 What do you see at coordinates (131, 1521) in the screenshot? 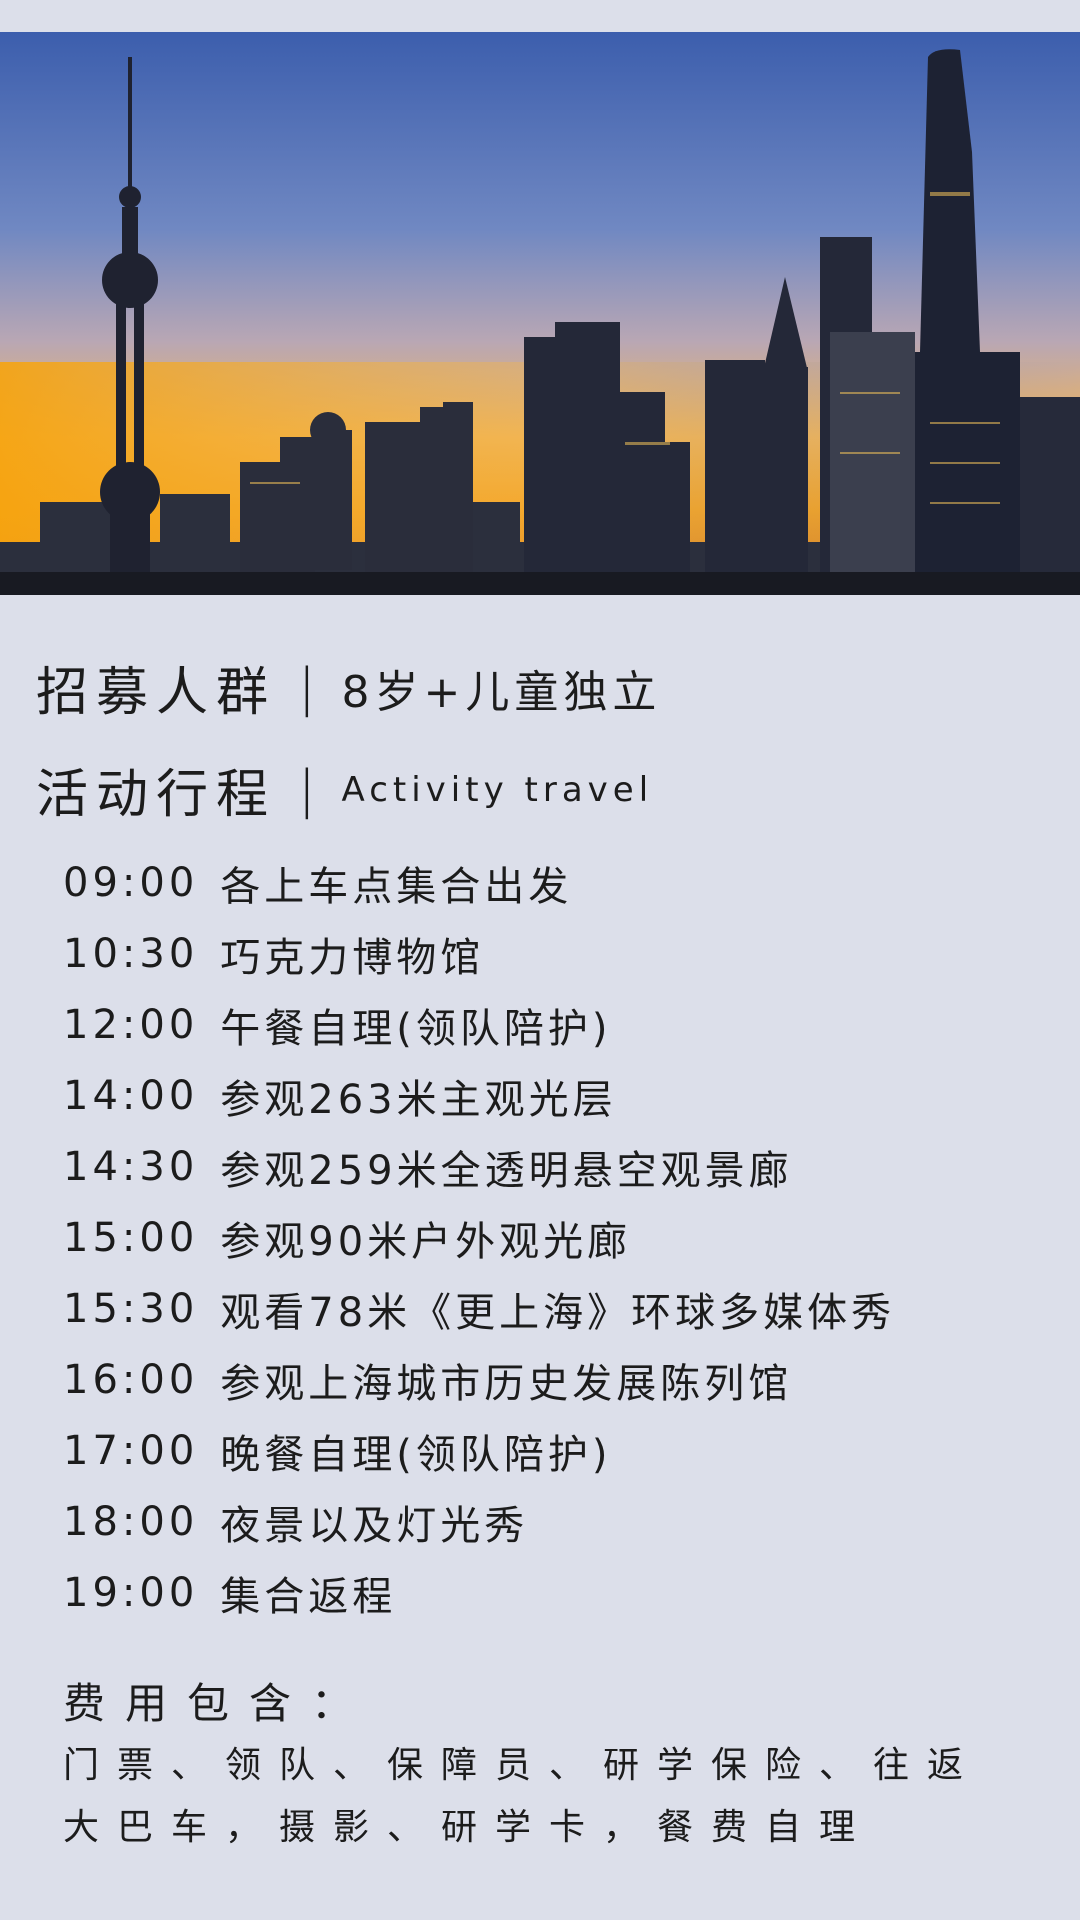
I see `schedule-time: 18:00` at bounding box center [131, 1521].